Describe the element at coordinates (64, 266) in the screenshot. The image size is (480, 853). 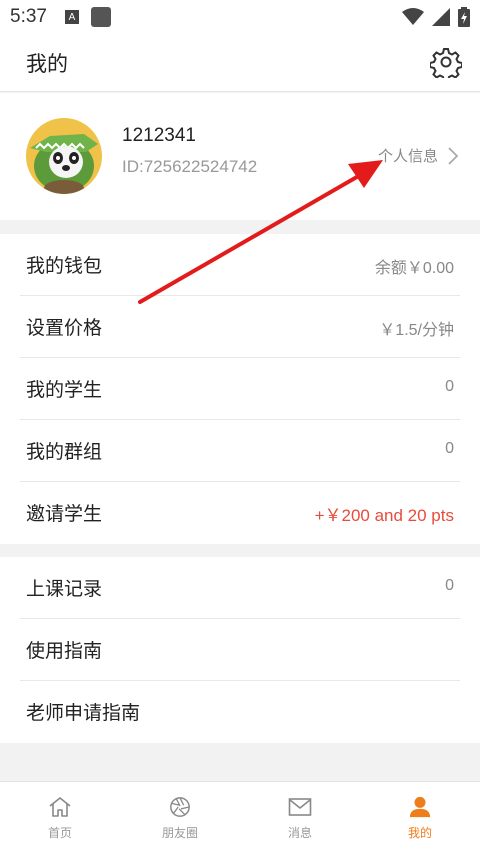
I see `row-label: 我的钱包` at that location.